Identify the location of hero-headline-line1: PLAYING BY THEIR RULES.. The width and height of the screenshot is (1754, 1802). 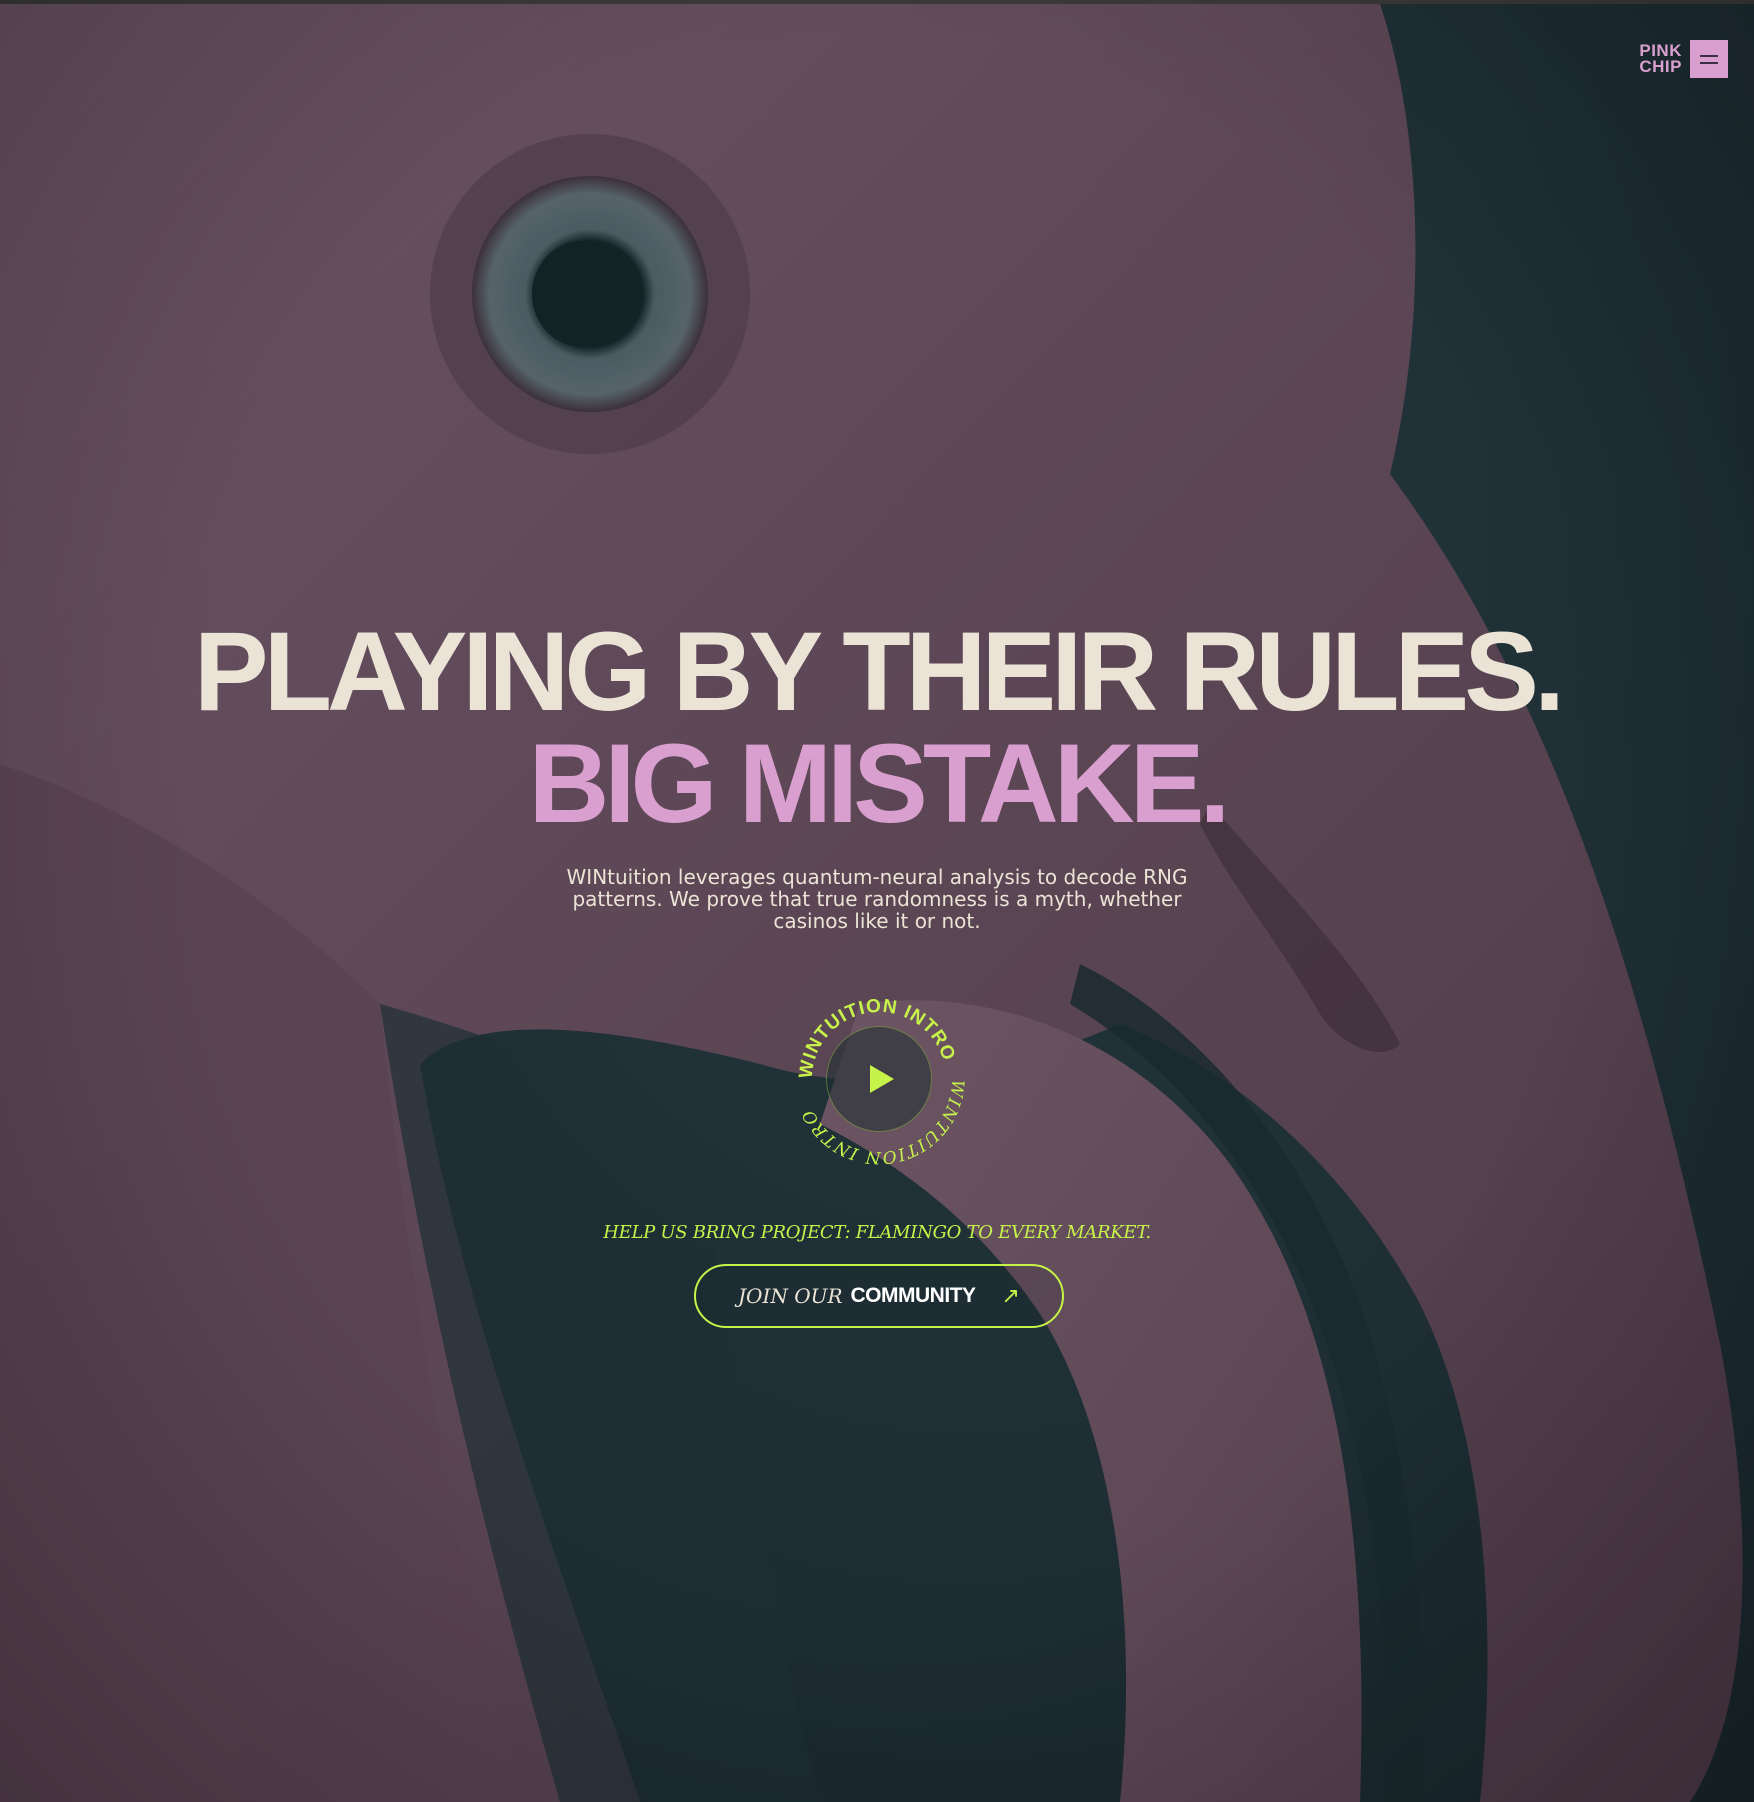
(879, 671).